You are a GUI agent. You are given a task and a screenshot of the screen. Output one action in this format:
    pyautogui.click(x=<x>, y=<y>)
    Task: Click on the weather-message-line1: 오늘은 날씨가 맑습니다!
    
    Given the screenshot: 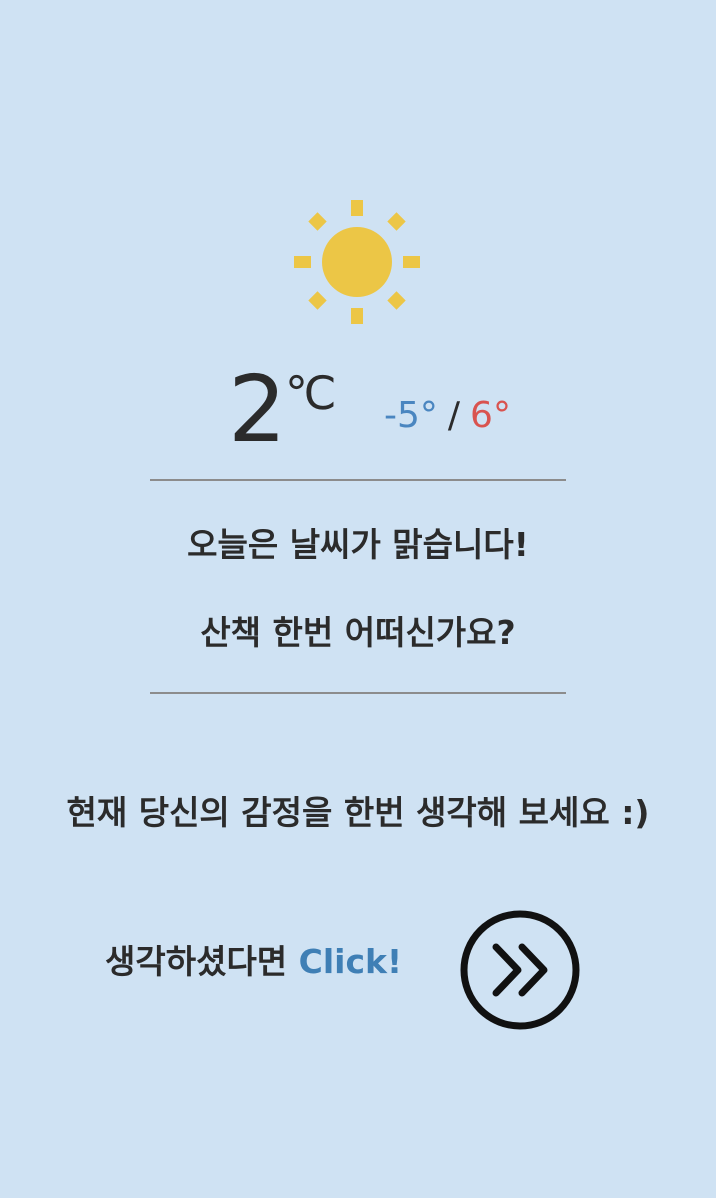 What is the action you would take?
    pyautogui.click(x=358, y=544)
    